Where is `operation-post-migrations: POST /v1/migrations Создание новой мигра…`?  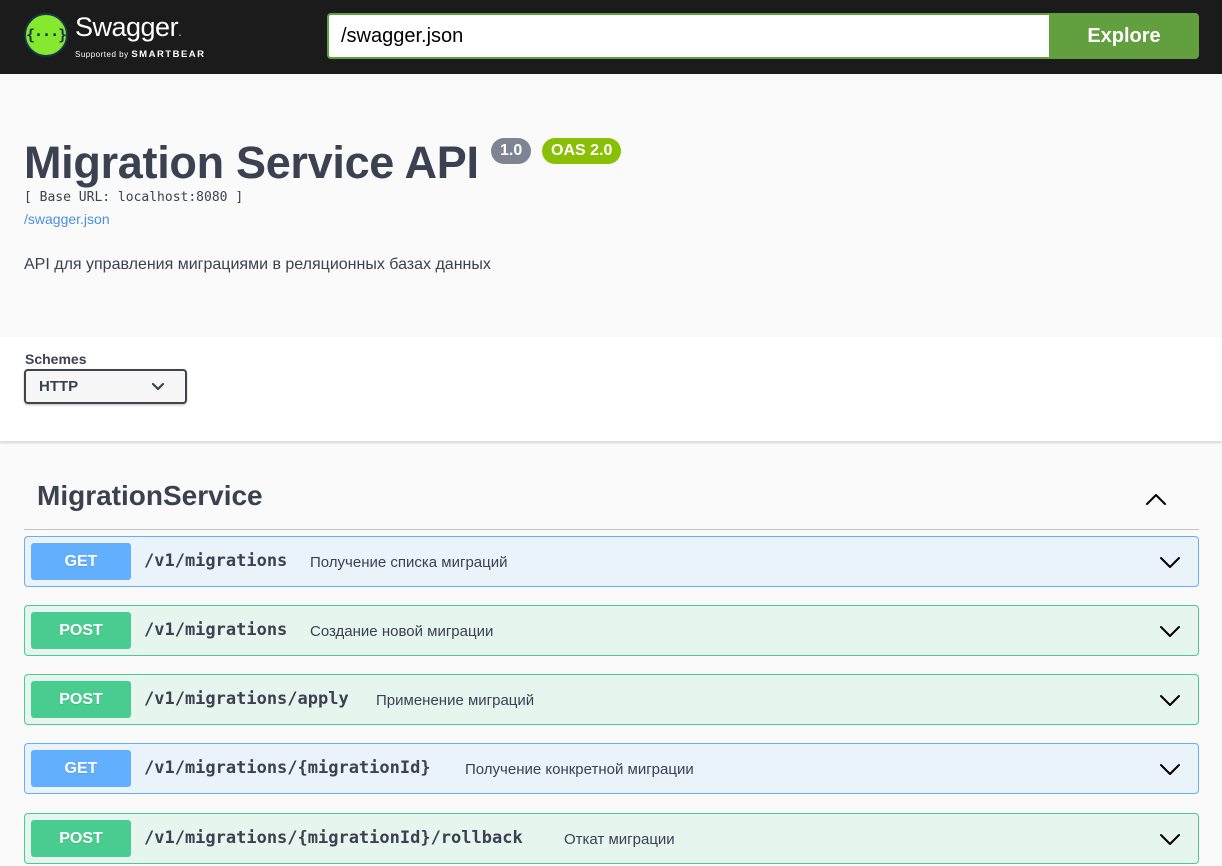
operation-post-migrations: POST /v1/migrations Создание новой мигра… is located at coordinates (611, 630).